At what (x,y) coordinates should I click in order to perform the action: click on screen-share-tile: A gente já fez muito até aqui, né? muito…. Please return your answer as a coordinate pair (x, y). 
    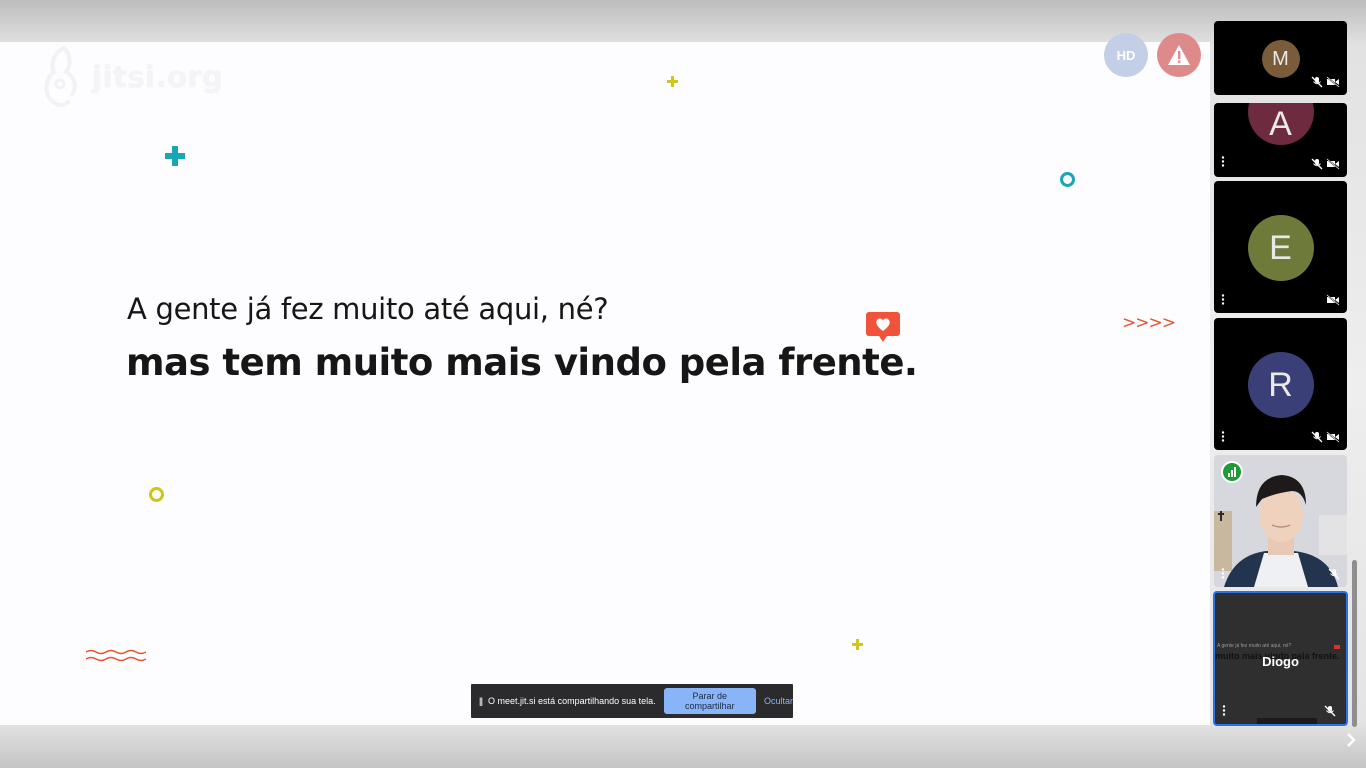
    Looking at the image, I should click on (1280, 658).